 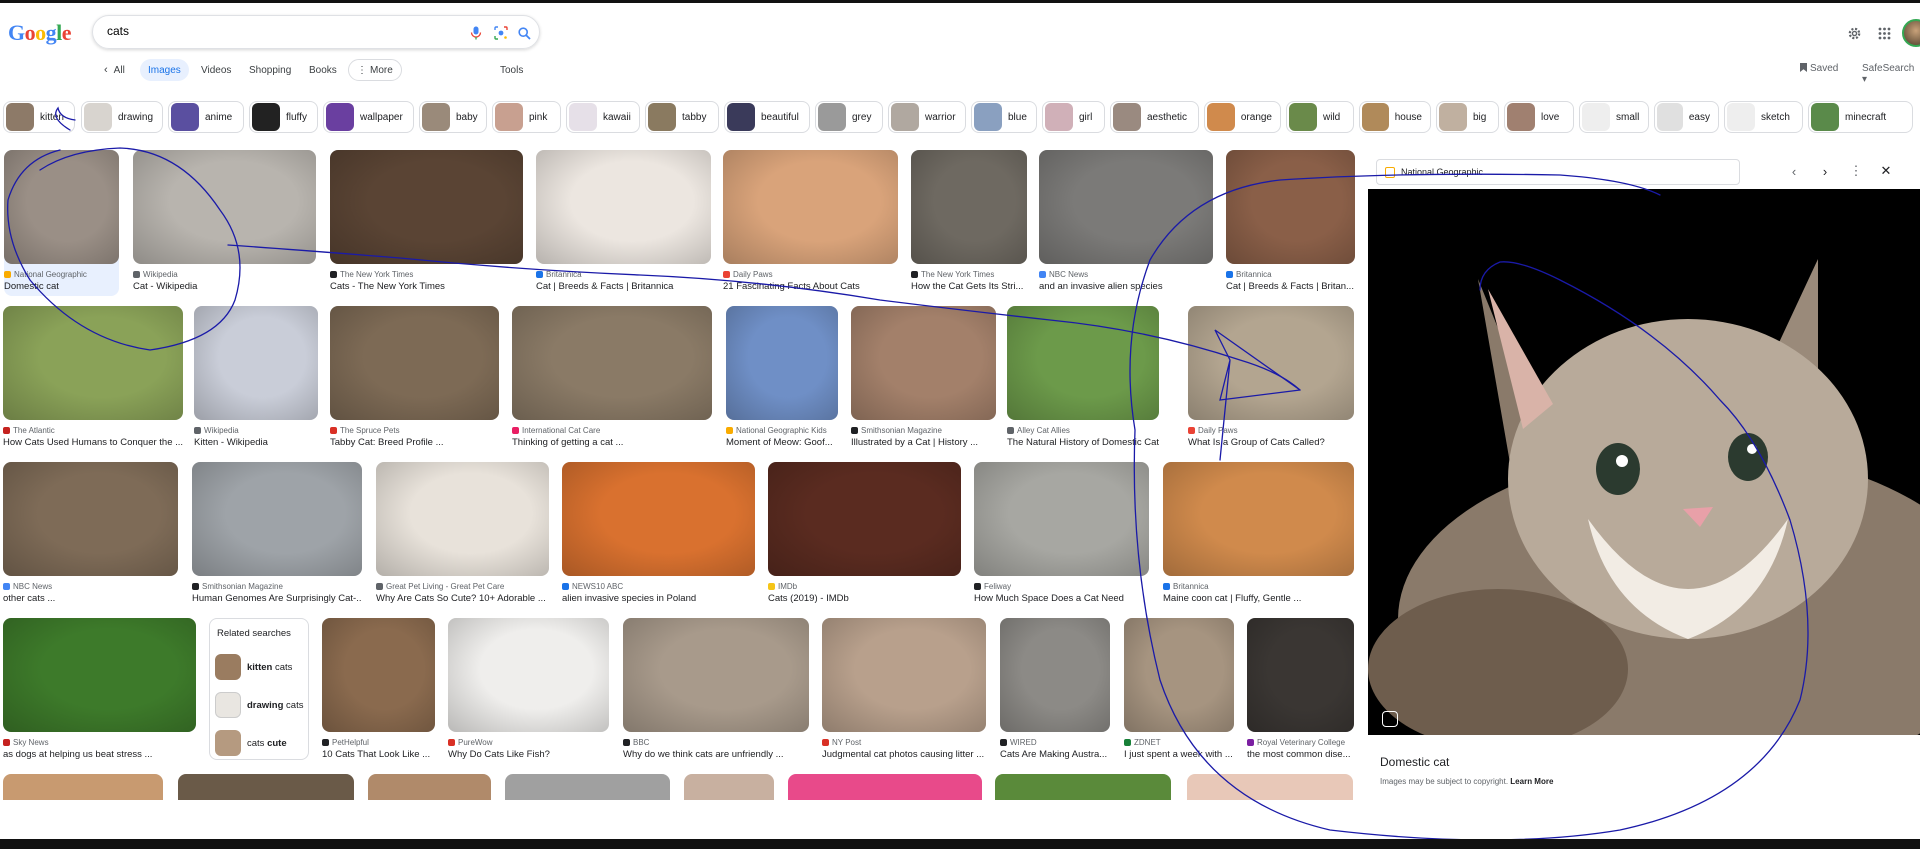 What do you see at coordinates (960, 844) in the screenshot?
I see `bottom-screen-edge` at bounding box center [960, 844].